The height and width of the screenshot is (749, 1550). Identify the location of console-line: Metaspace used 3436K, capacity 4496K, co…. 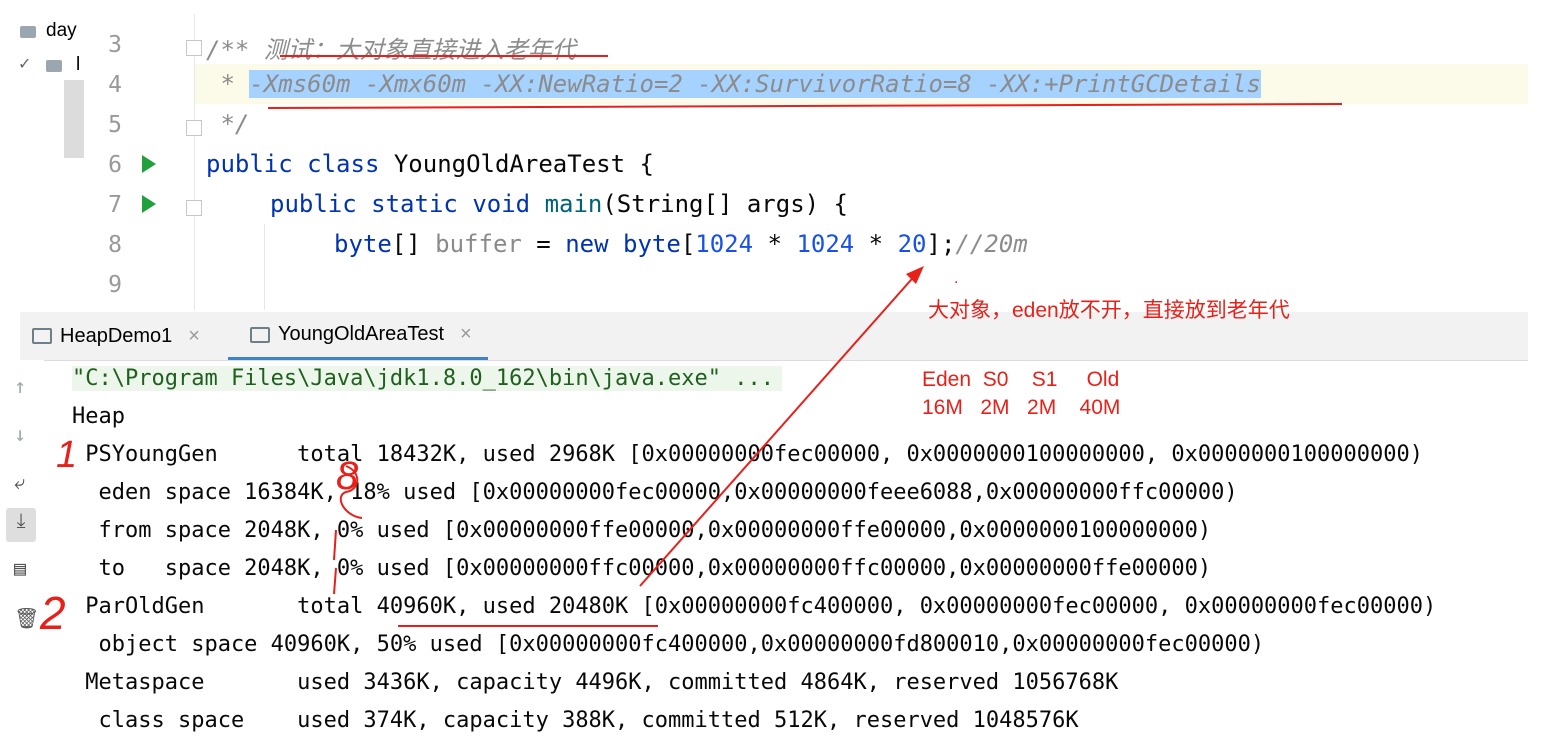
(595, 682).